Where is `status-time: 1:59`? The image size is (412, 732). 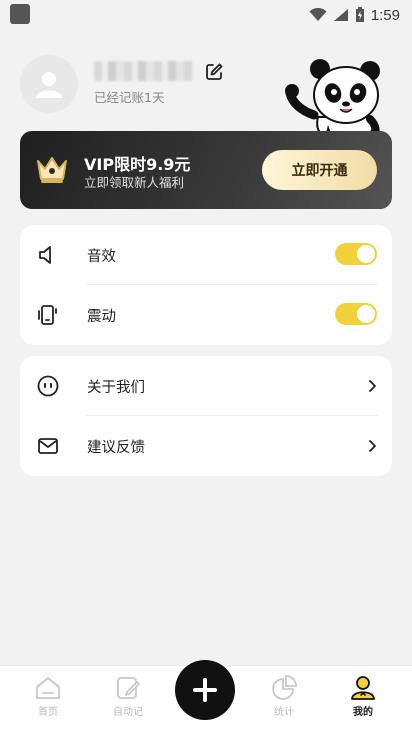 status-time: 1:59 is located at coordinates (385, 15).